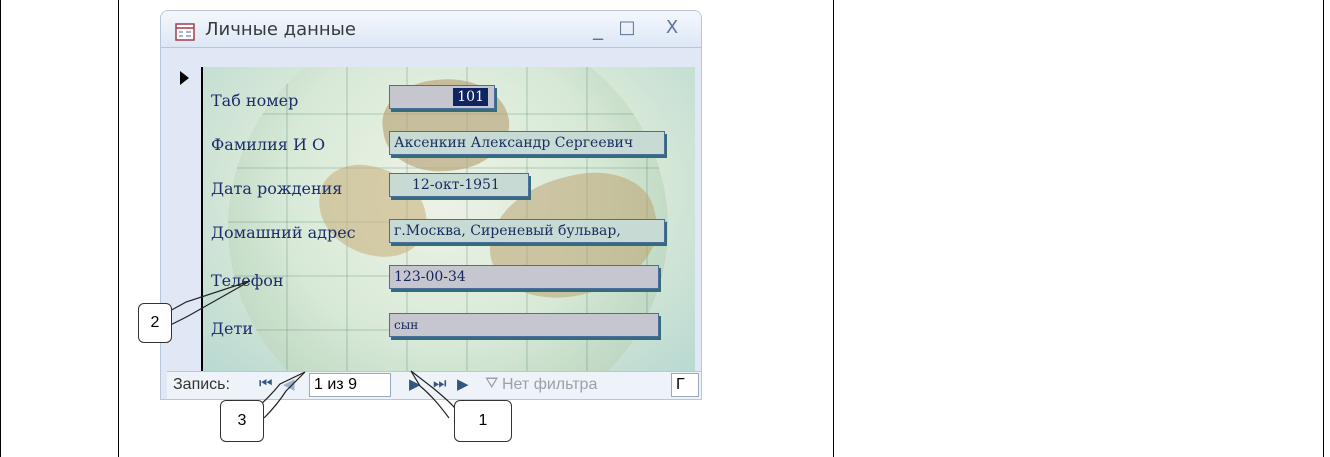  I want to click on home-address-label: Домашний адрес, so click(283, 232).